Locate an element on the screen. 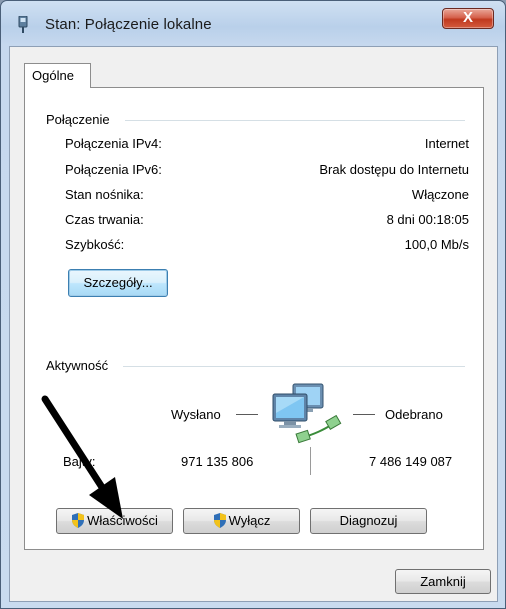  properties-button: Właściwości is located at coordinates (114, 521).